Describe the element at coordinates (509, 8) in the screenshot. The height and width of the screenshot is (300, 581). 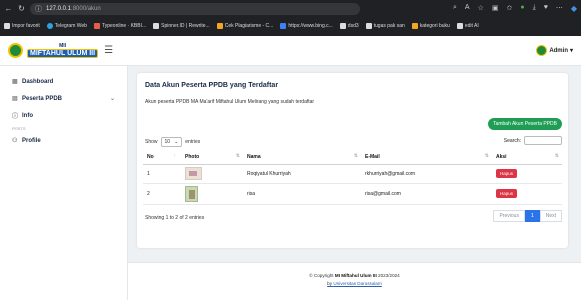
I see `favorites-icon: ✩` at that location.